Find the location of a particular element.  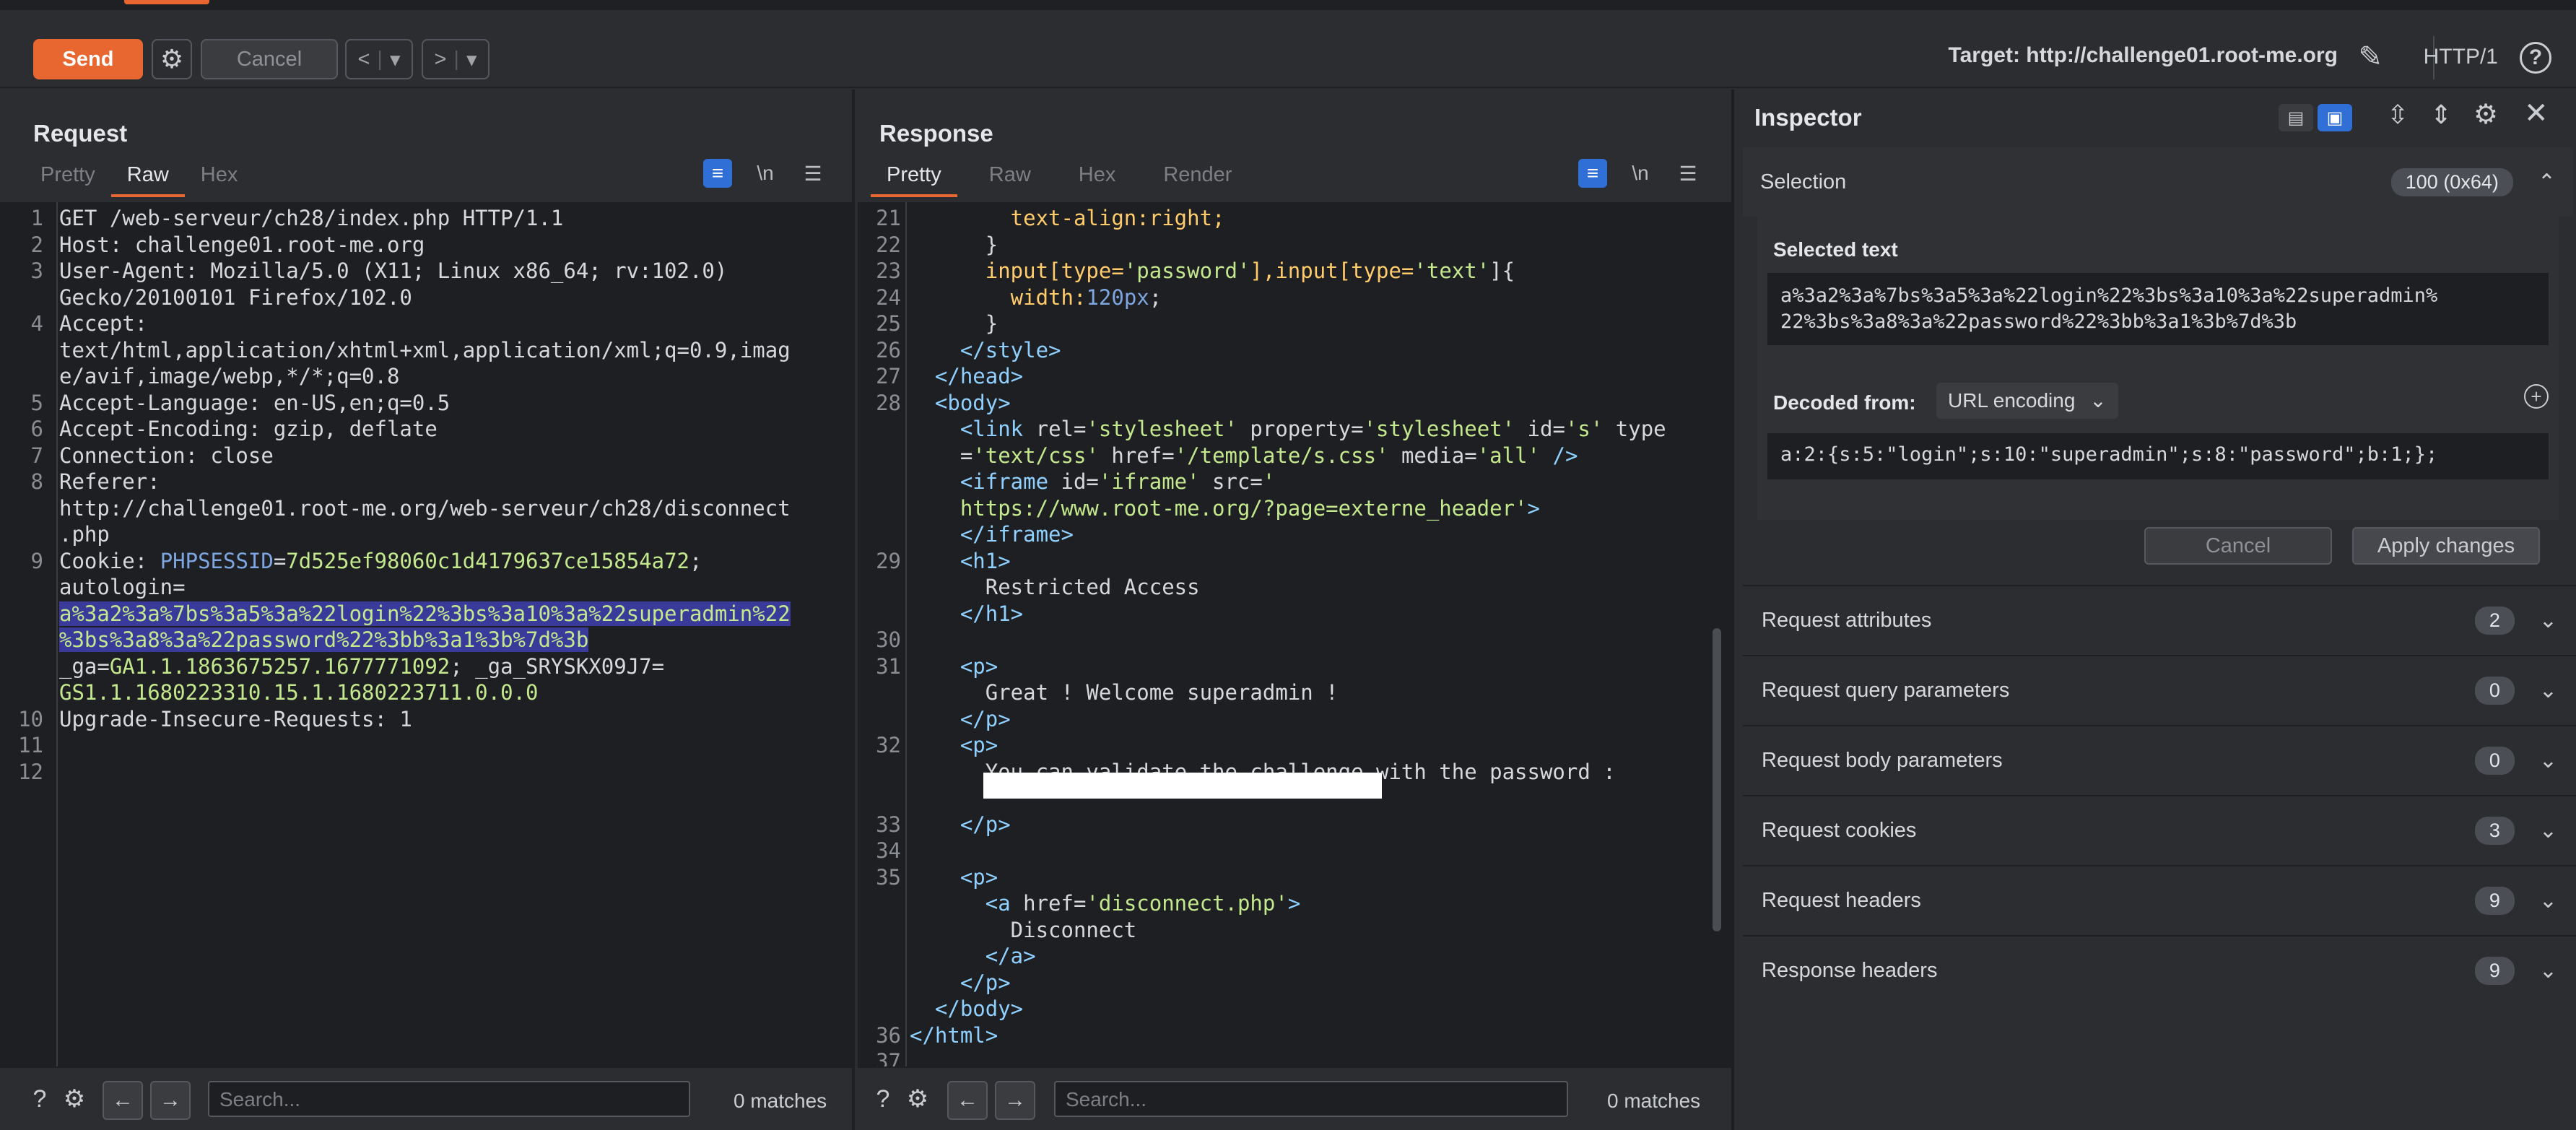

code-line: autologin= is located at coordinates (123, 587).